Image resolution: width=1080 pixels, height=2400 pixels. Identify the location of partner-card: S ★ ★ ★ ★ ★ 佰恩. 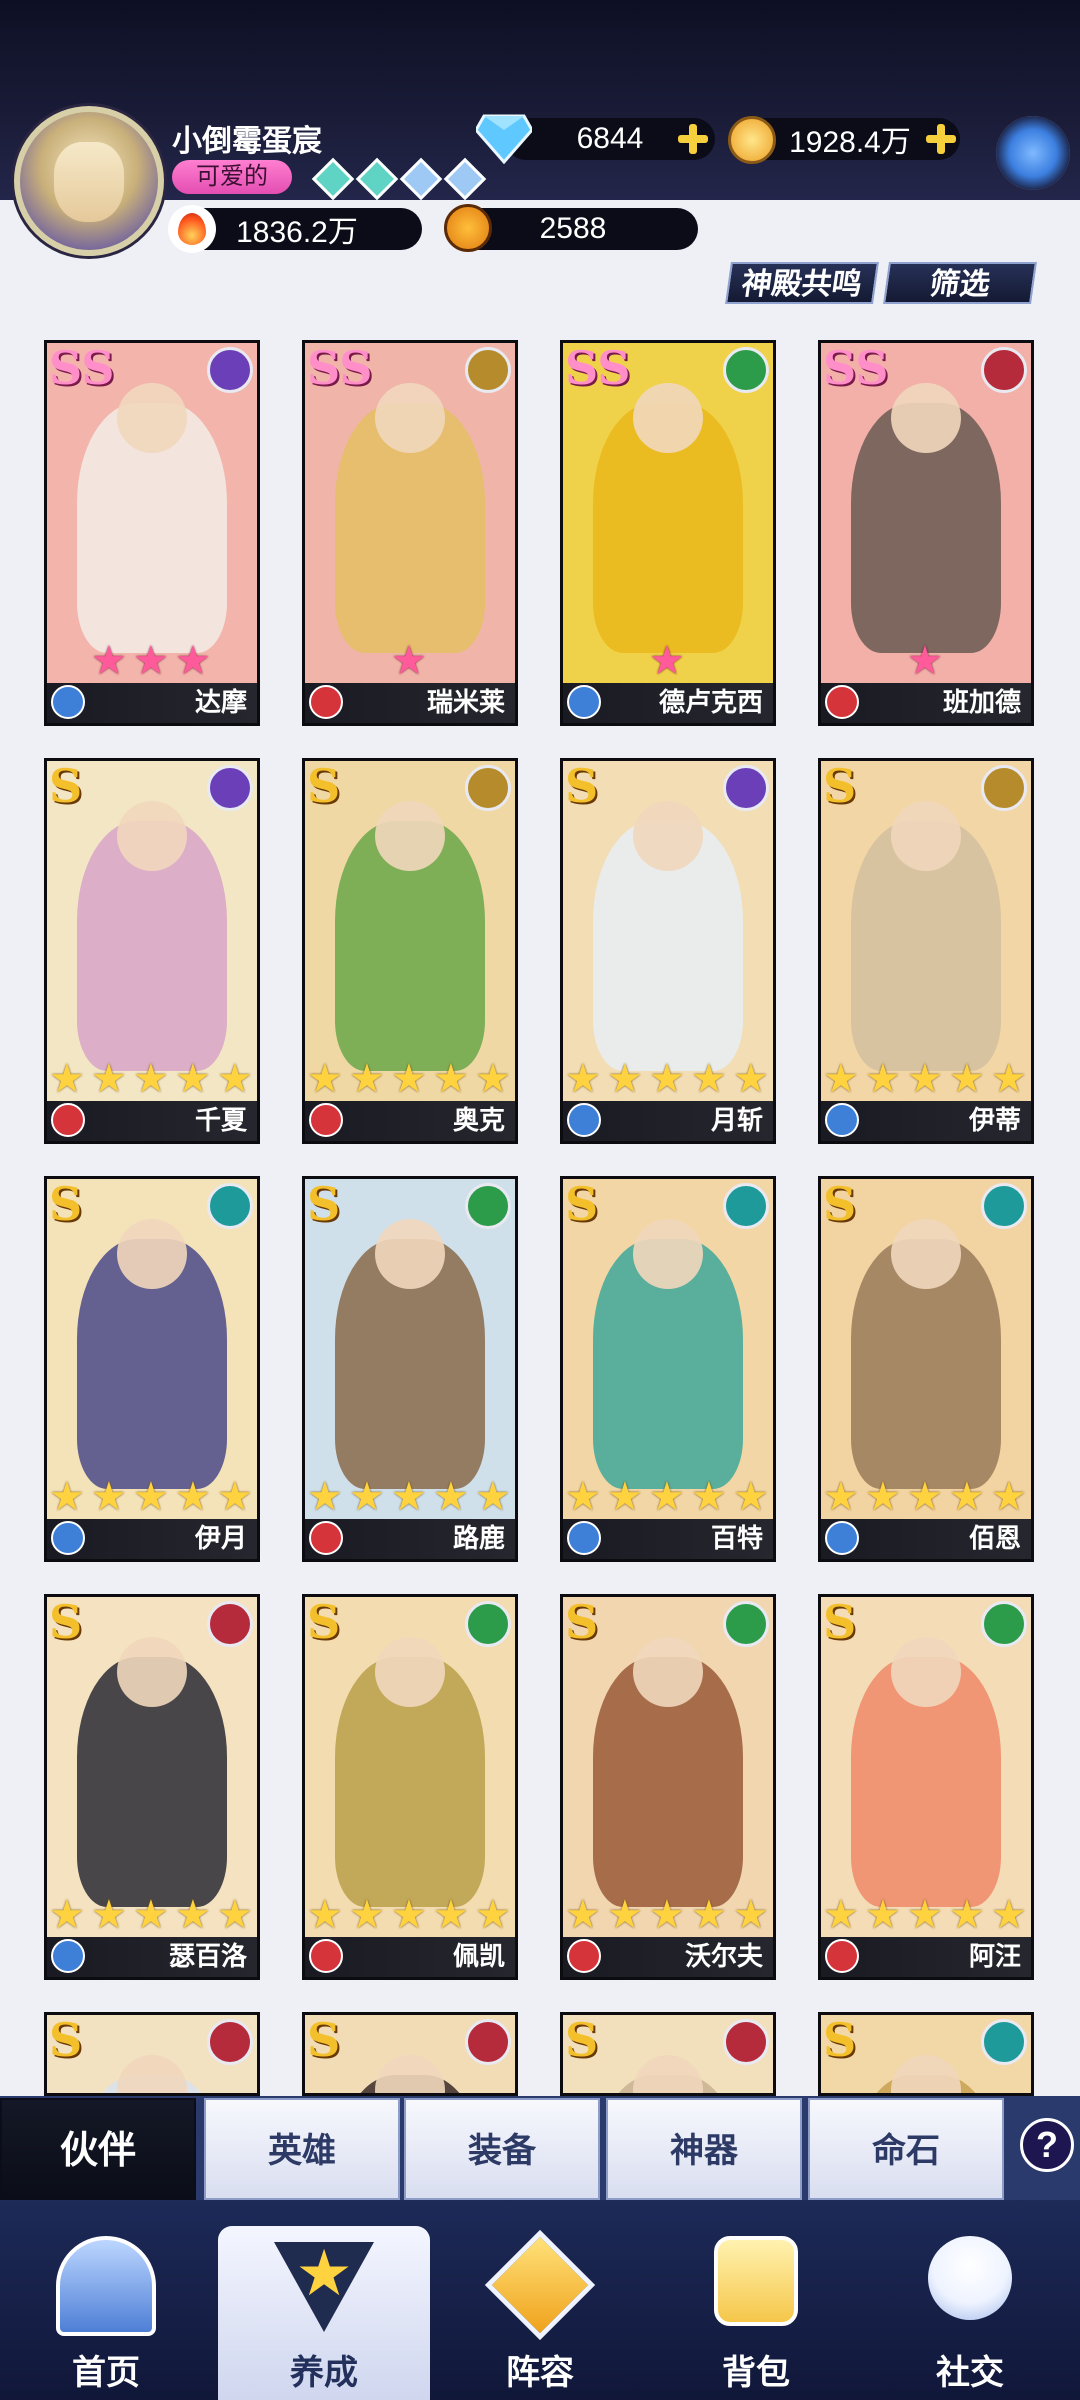
(926, 1369).